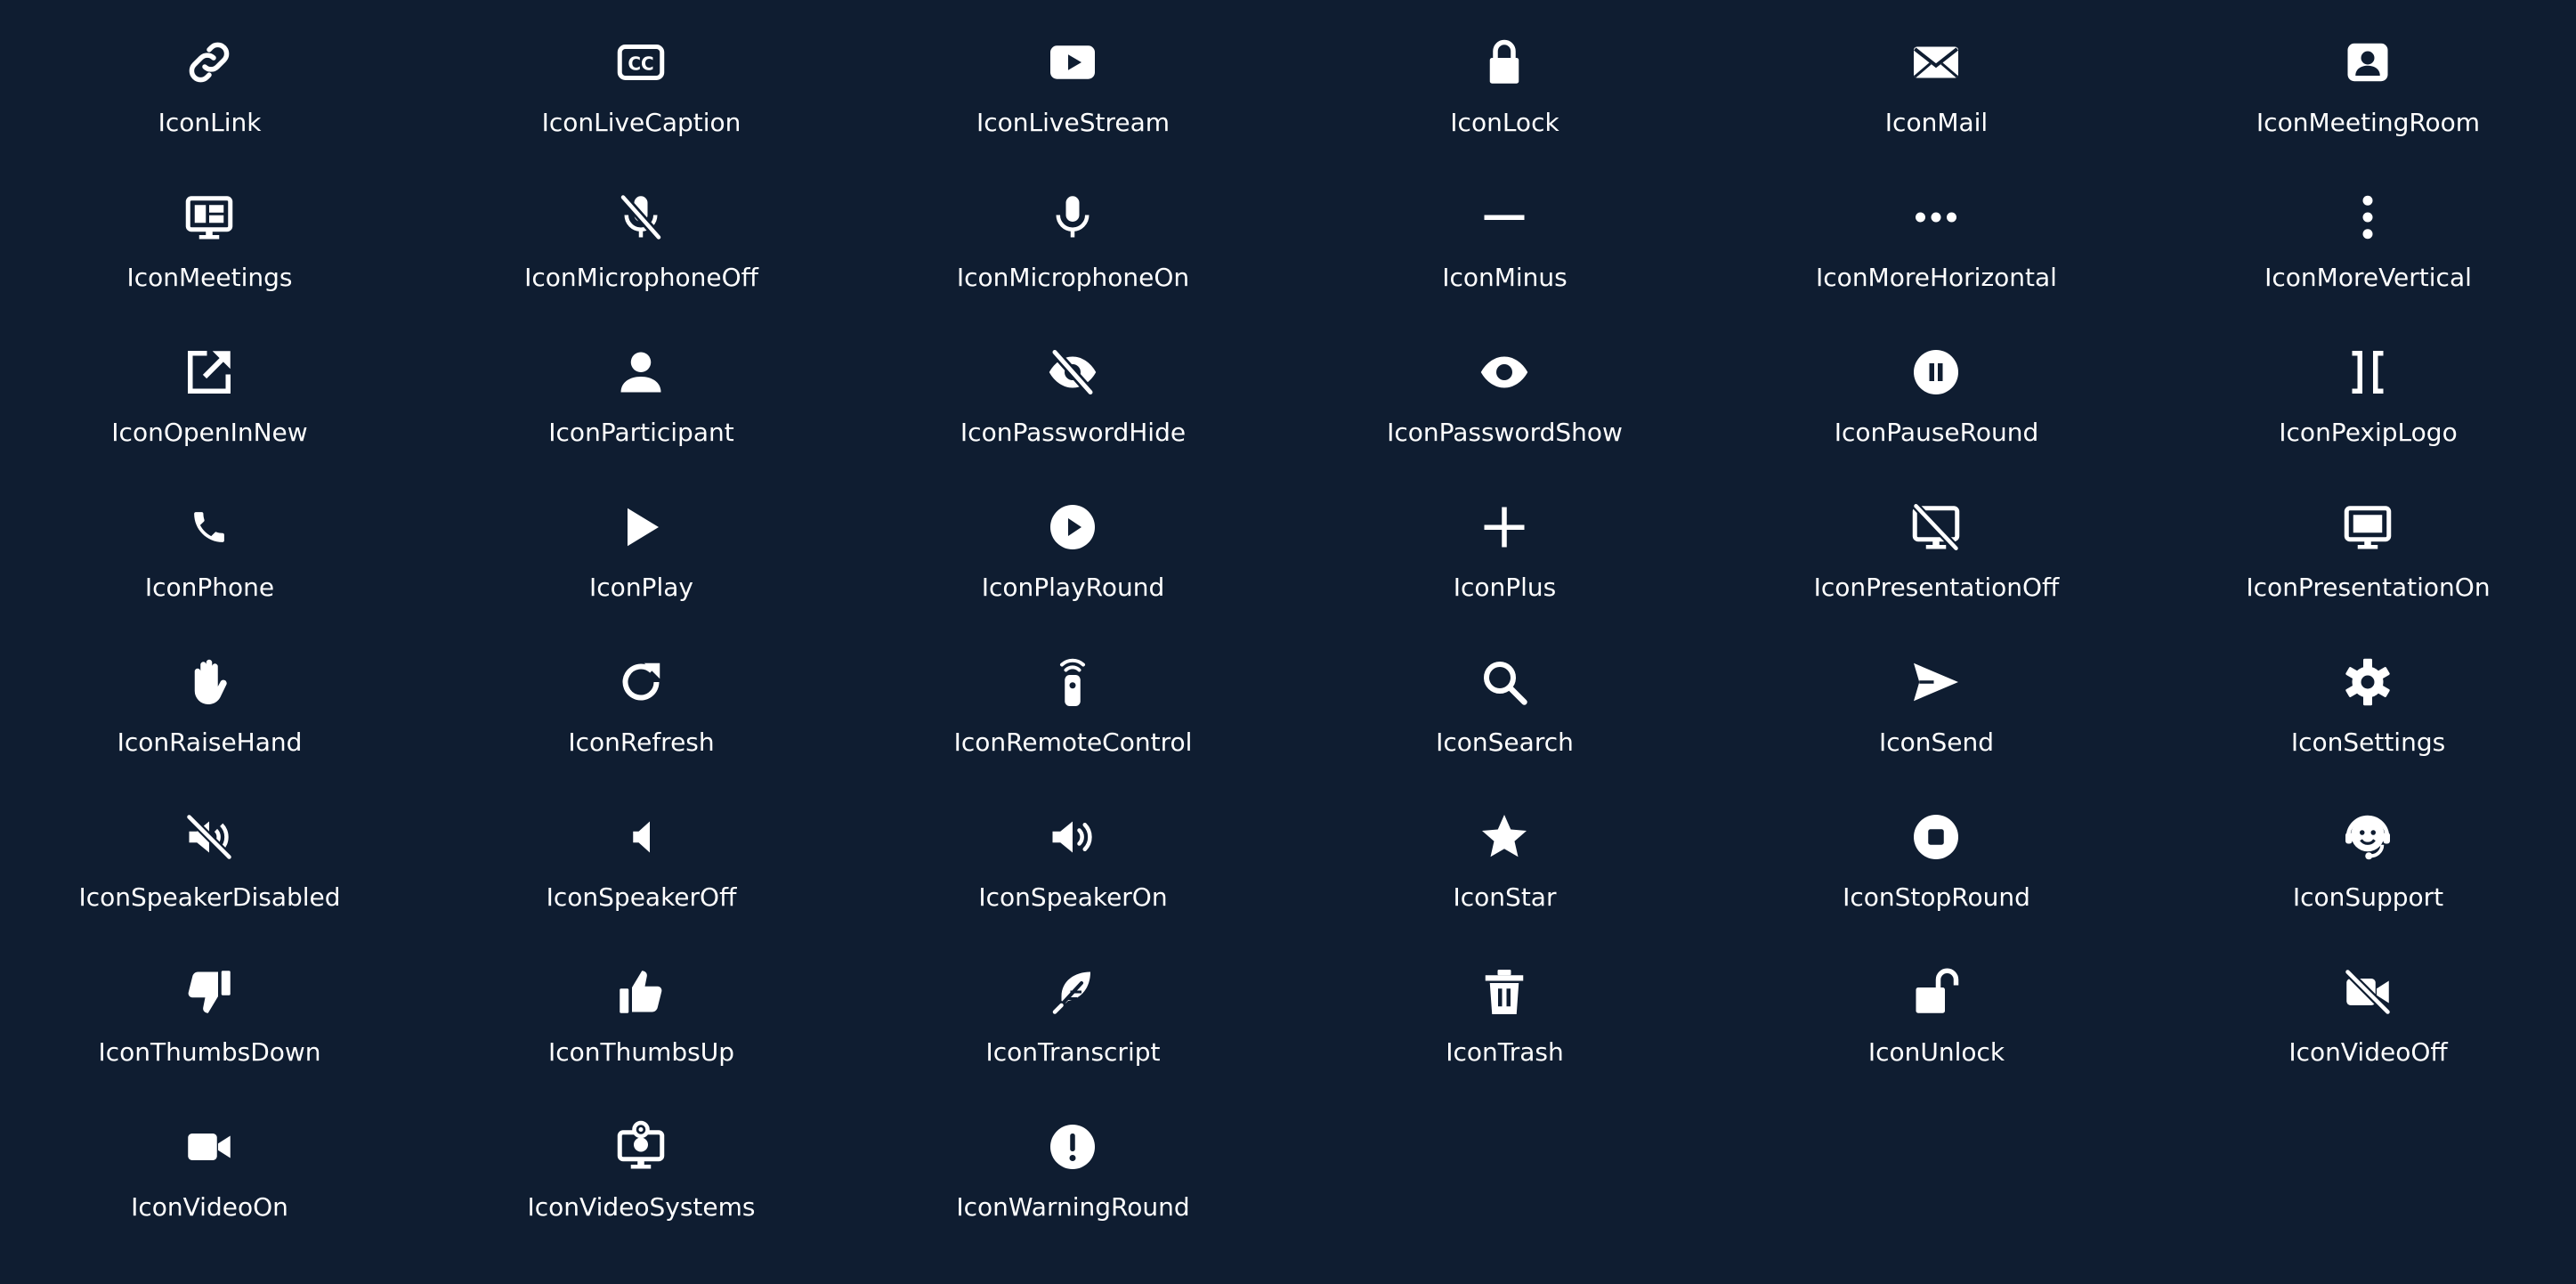  What do you see at coordinates (1936, 837) in the screenshot?
I see `stop-round-icon` at bounding box center [1936, 837].